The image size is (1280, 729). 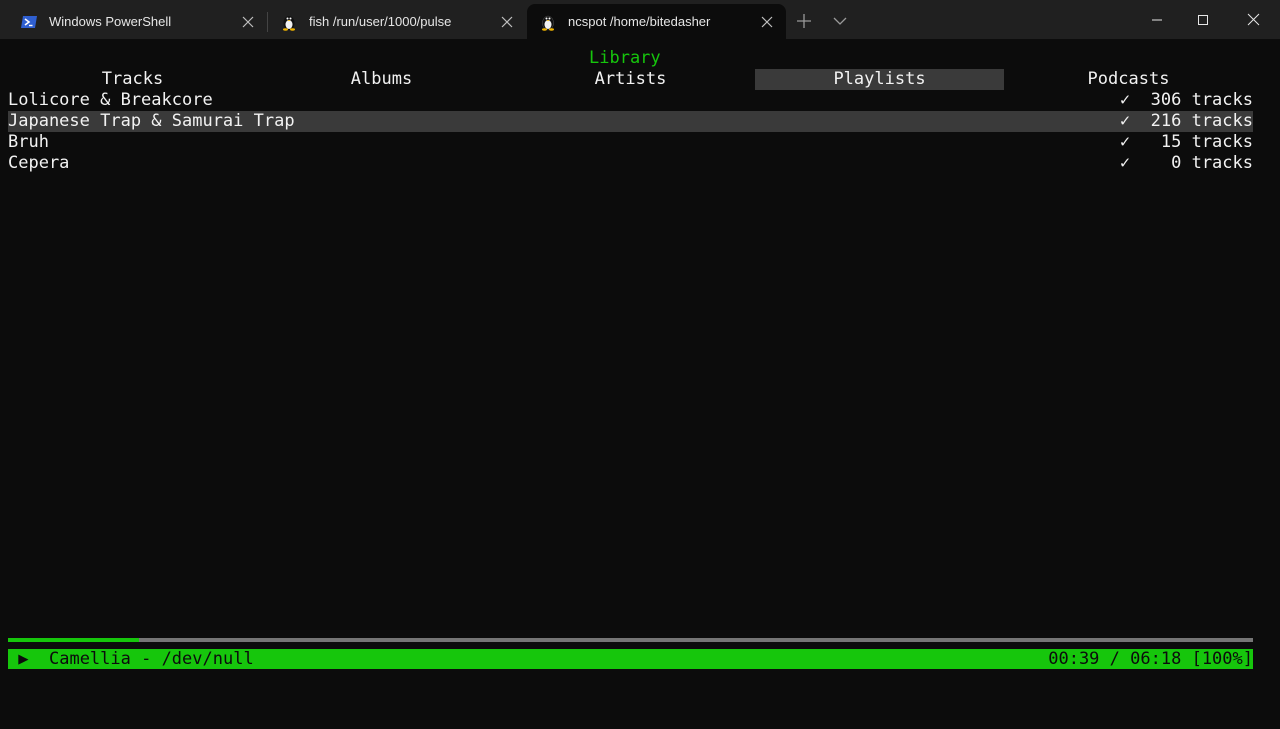 I want to click on playlist-name: Bruh, so click(x=28, y=142).